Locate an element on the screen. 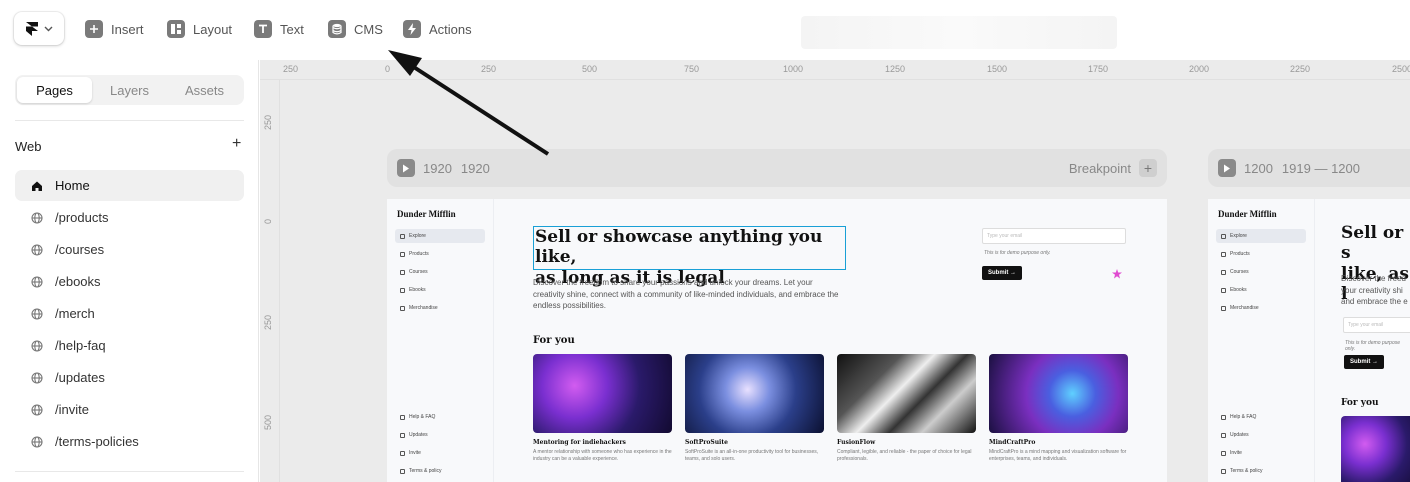  insert-button: Insert is located at coordinates (114, 29).